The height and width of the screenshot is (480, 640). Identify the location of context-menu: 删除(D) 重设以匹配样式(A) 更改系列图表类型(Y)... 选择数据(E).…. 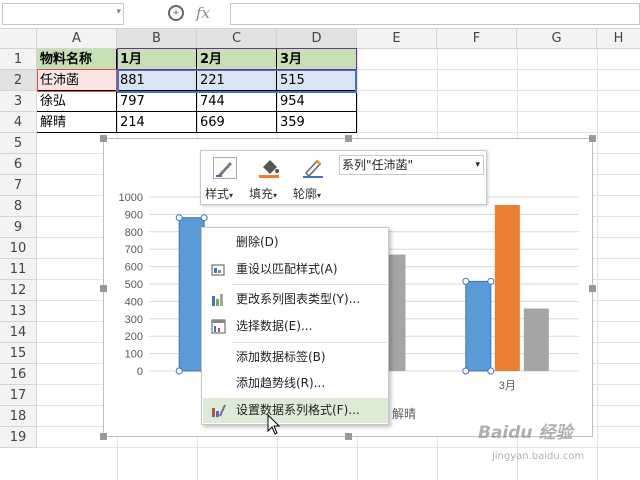
(295, 326).